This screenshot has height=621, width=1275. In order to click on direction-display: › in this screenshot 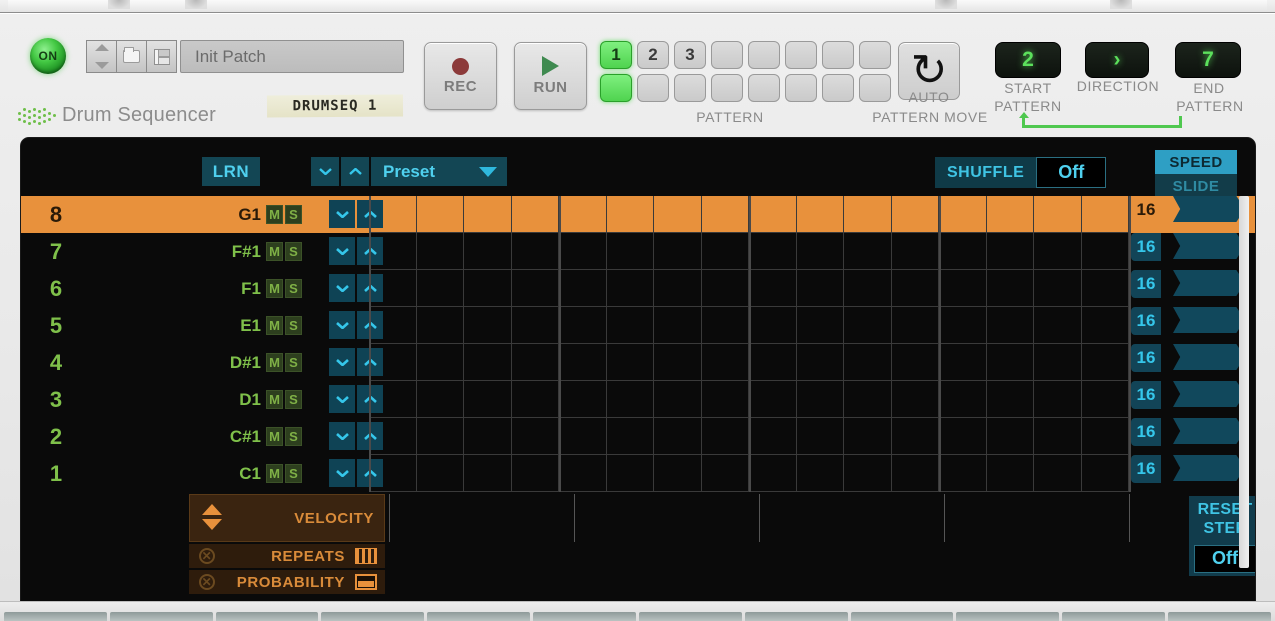, I will do `click(1117, 60)`.